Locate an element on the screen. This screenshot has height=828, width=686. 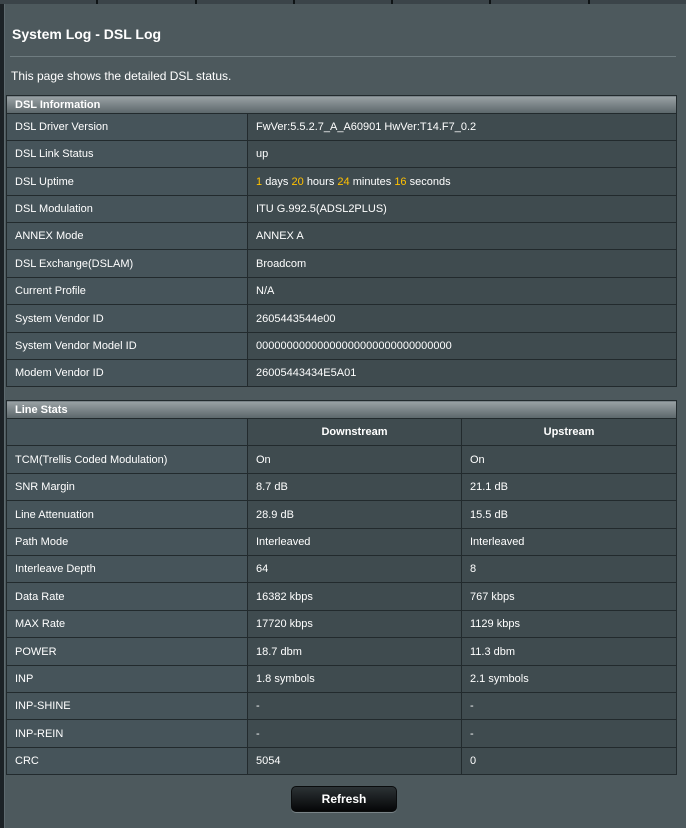
uptime-days-unit: days is located at coordinates (277, 181).